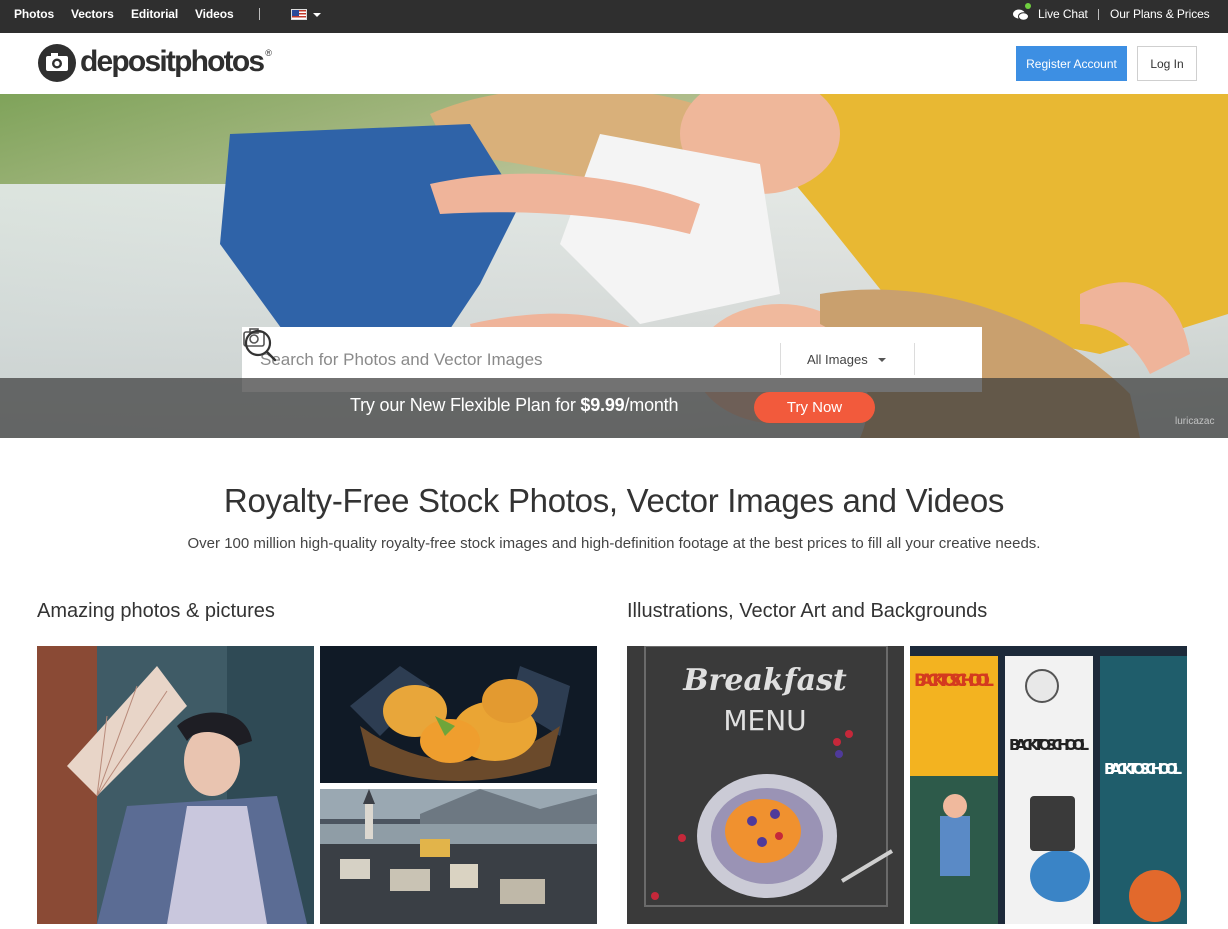 This screenshot has height=929, width=1228. I want to click on breakfast-menu-illustration: Breakfast MENU, so click(765, 785).